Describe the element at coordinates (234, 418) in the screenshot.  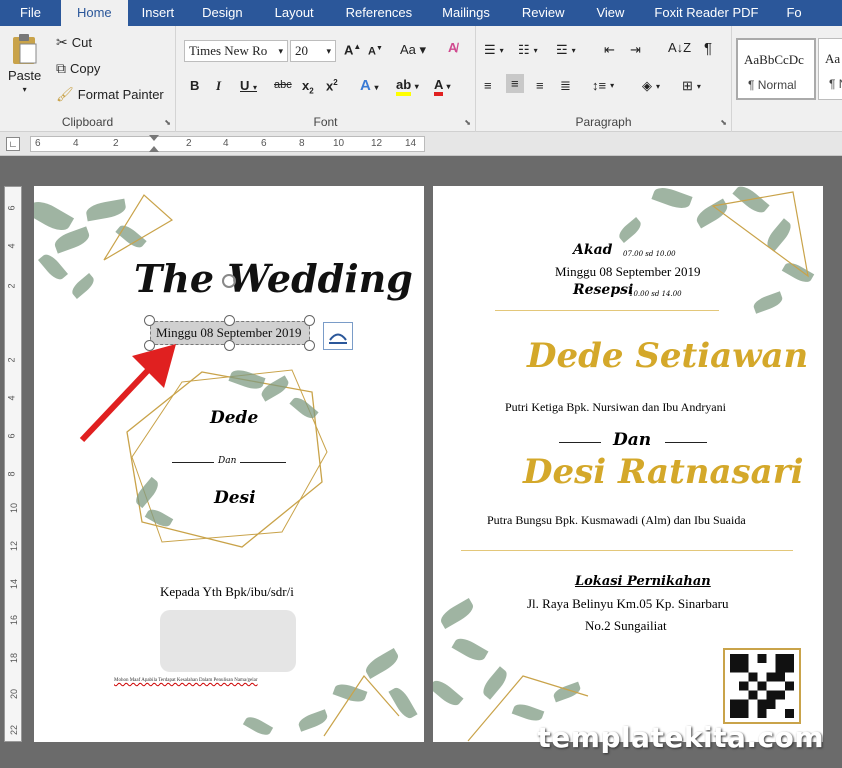
I see `groom-name: Dede` at that location.